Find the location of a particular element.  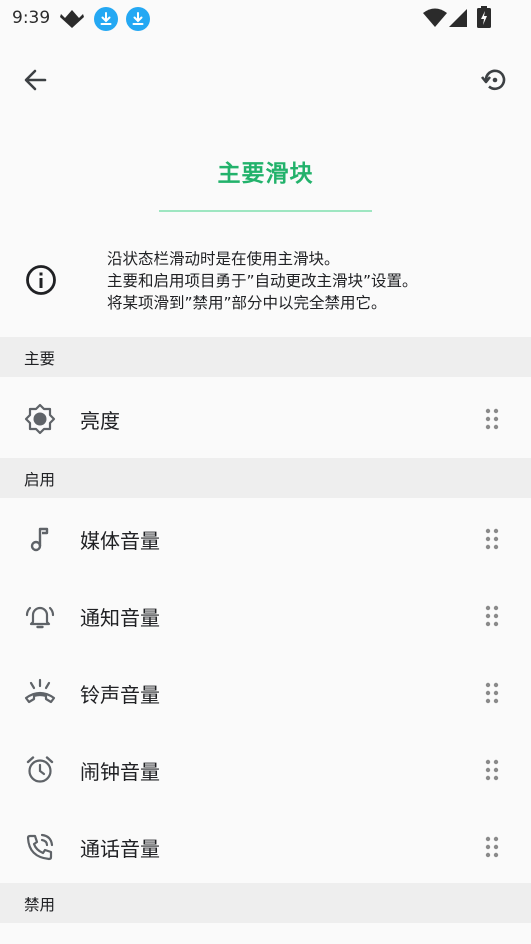

battery-charging-icon is located at coordinates (484, 19).